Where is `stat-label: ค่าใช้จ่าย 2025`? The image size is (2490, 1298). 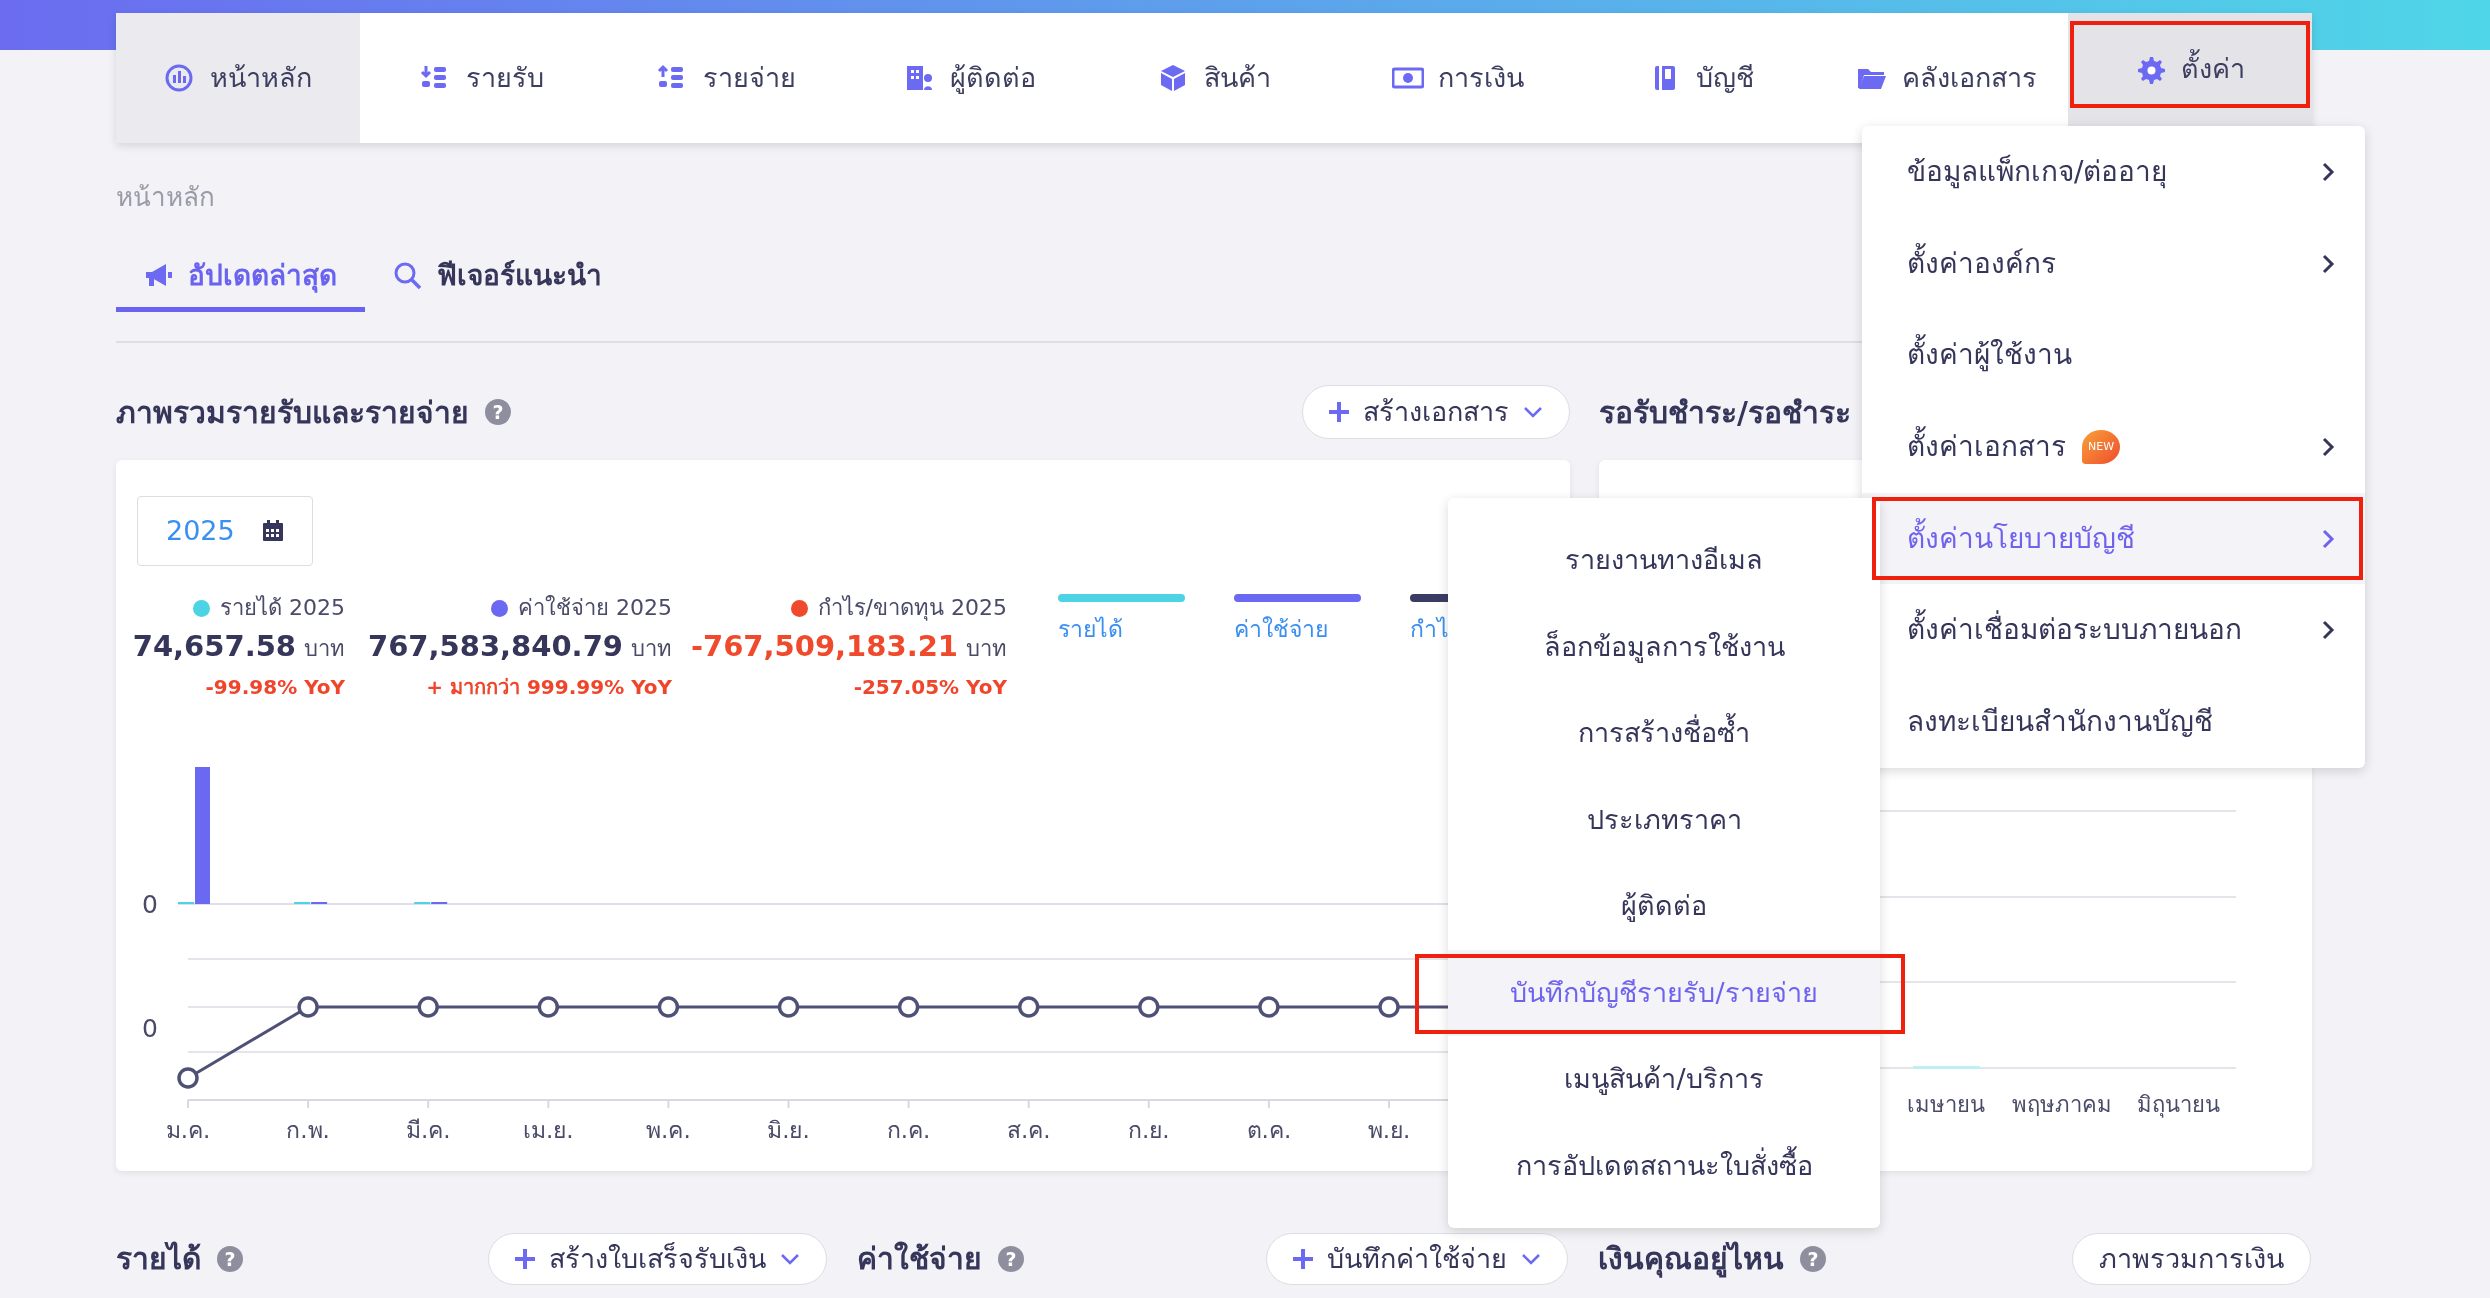
stat-label: ค่าใช้จ่าย 2025 is located at coordinates (595, 608).